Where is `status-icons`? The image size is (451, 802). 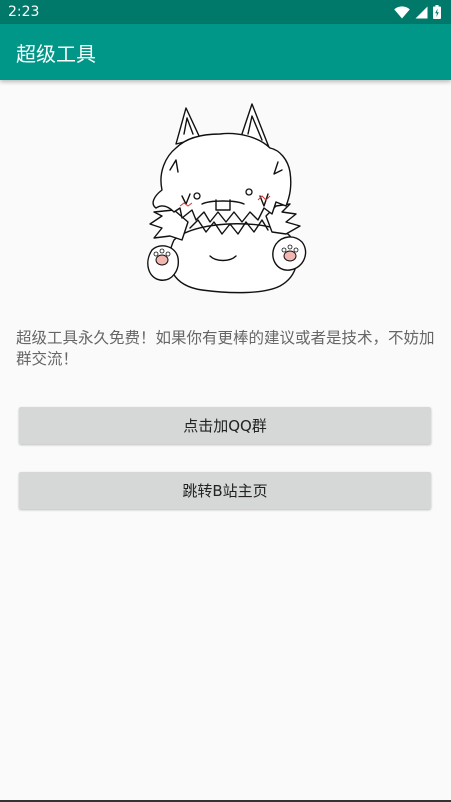
status-icons is located at coordinates (417, 12).